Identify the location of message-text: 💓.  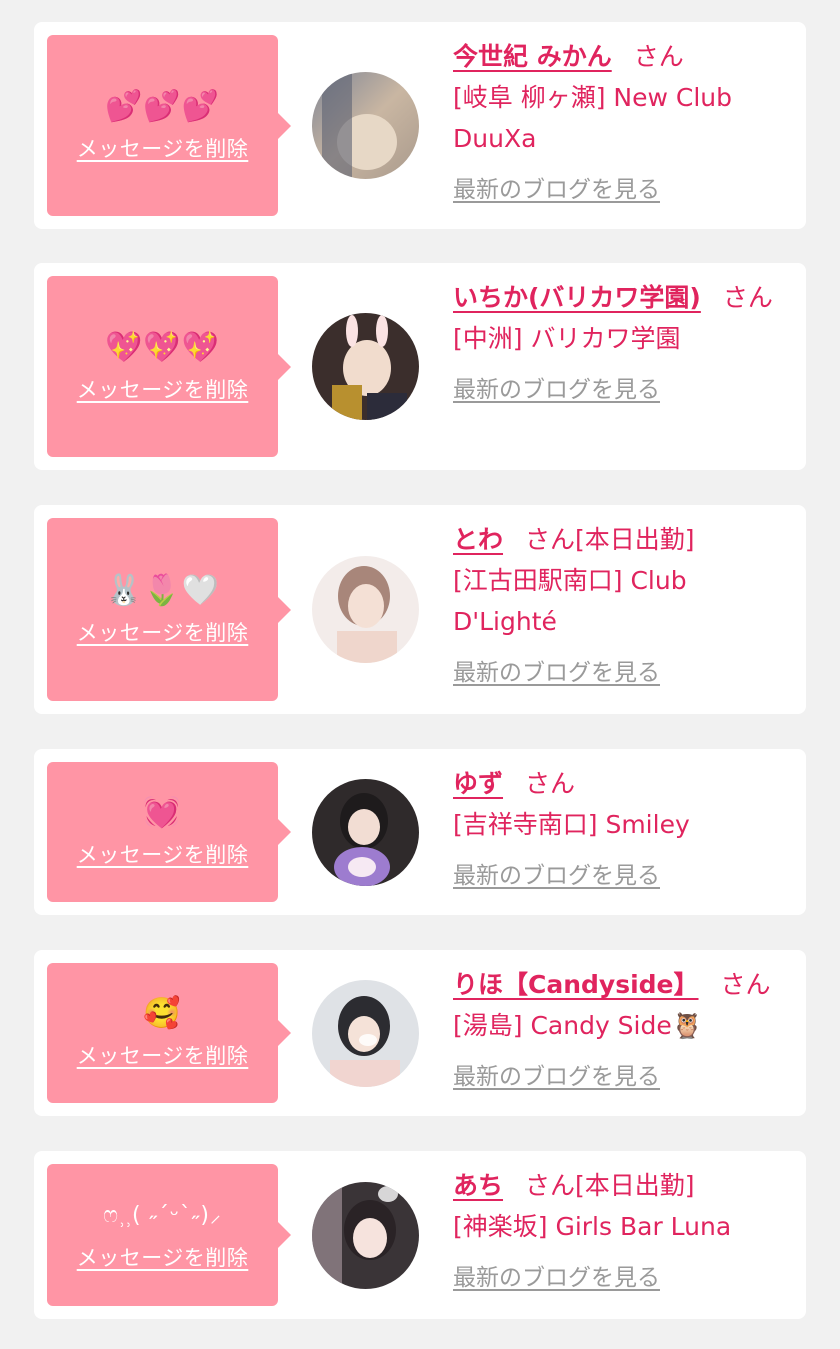
(162, 812).